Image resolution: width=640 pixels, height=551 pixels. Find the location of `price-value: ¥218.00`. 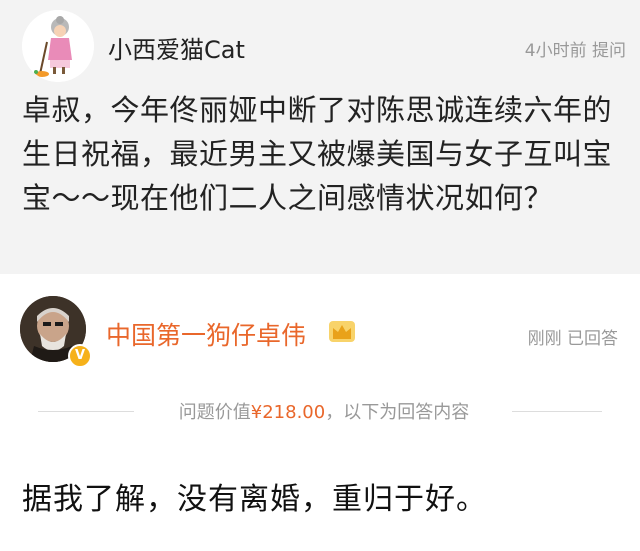

price-value: ¥218.00 is located at coordinates (288, 412).